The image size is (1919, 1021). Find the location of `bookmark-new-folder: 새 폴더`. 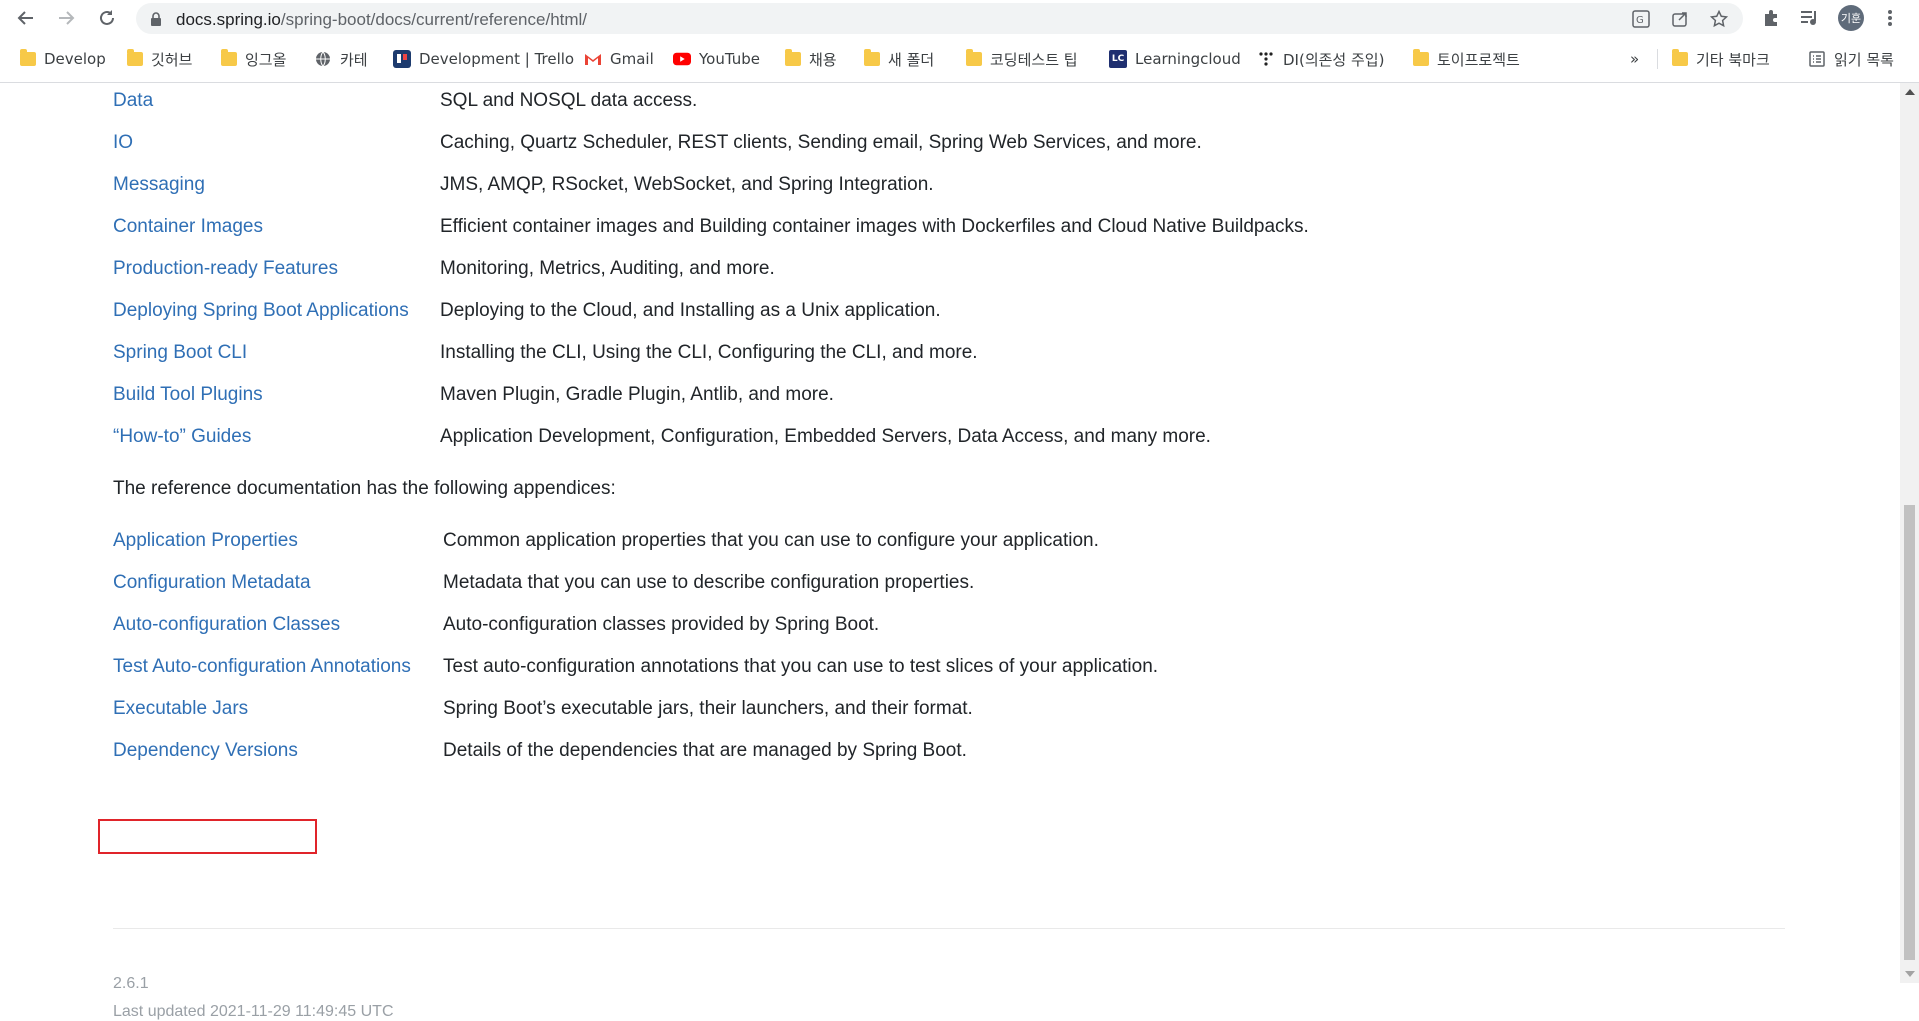

bookmark-new-folder: 새 폴더 is located at coordinates (899, 59).